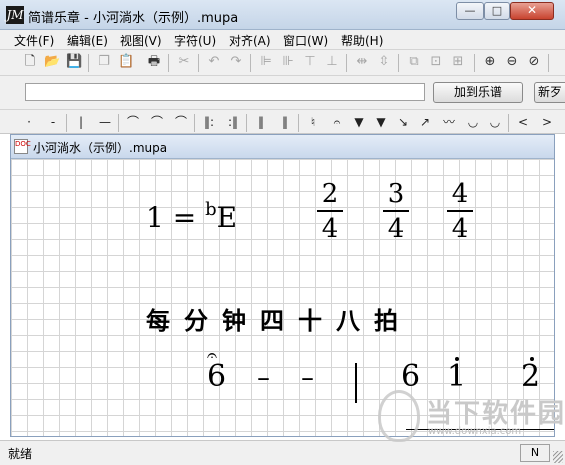 Image resolution: width=565 pixels, height=465 pixels. Describe the element at coordinates (337, 122) in the screenshot. I see `fermata-symbol-button: 𝄐` at that location.